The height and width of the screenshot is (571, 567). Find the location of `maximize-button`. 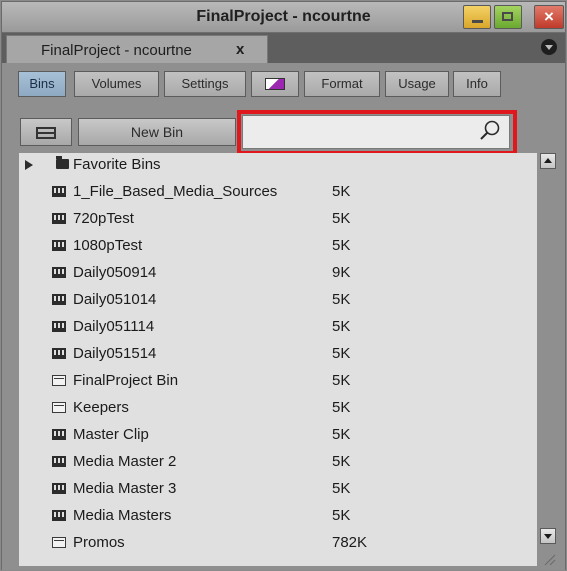

maximize-button is located at coordinates (508, 17).